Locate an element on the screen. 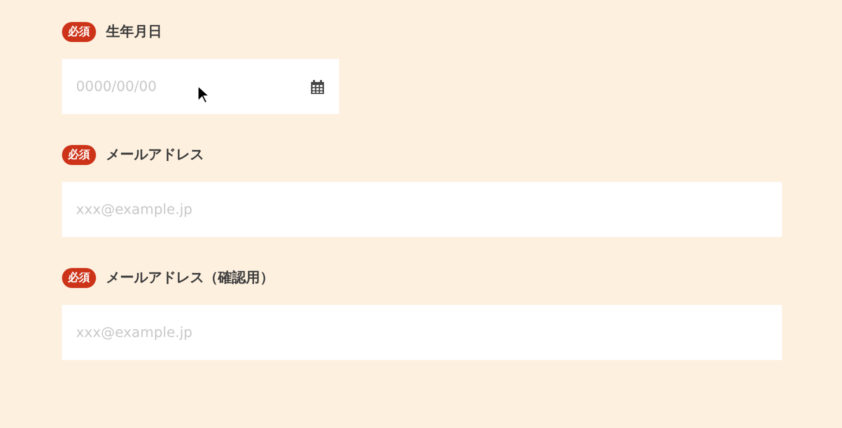 The height and width of the screenshot is (428, 842). cursor-icon is located at coordinates (203, 95).